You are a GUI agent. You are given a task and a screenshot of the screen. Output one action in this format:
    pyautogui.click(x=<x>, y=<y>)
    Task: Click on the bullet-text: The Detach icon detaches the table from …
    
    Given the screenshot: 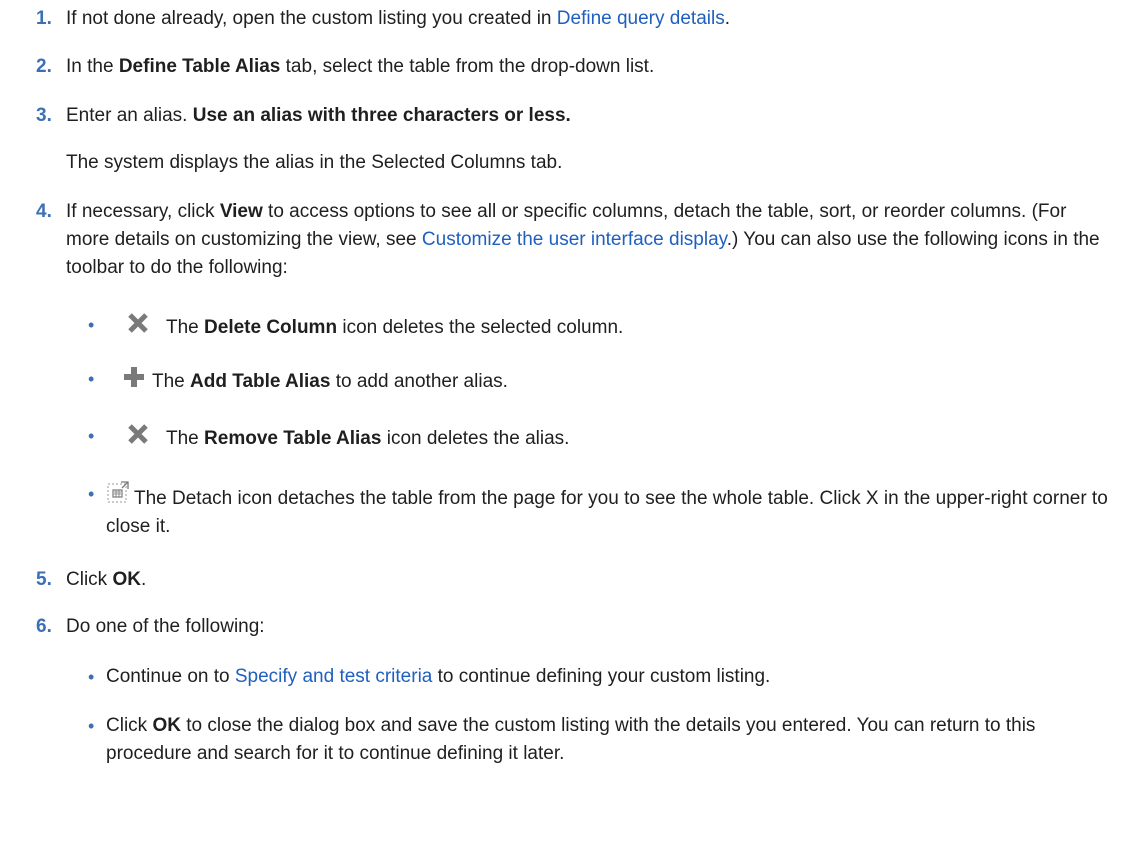 What is the action you would take?
    pyautogui.click(x=608, y=510)
    